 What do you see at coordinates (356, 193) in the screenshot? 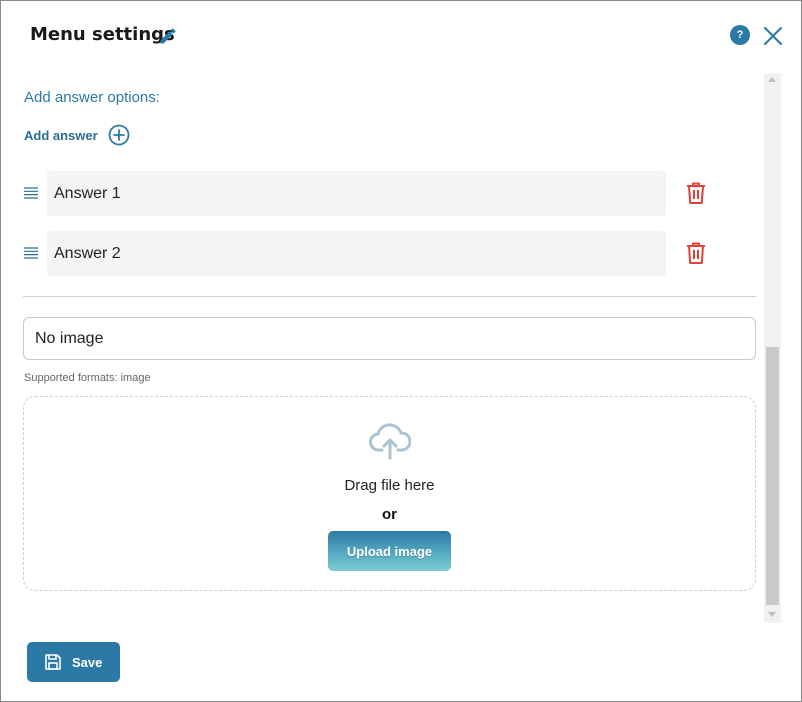
I see `answer-input: Answer 1` at bounding box center [356, 193].